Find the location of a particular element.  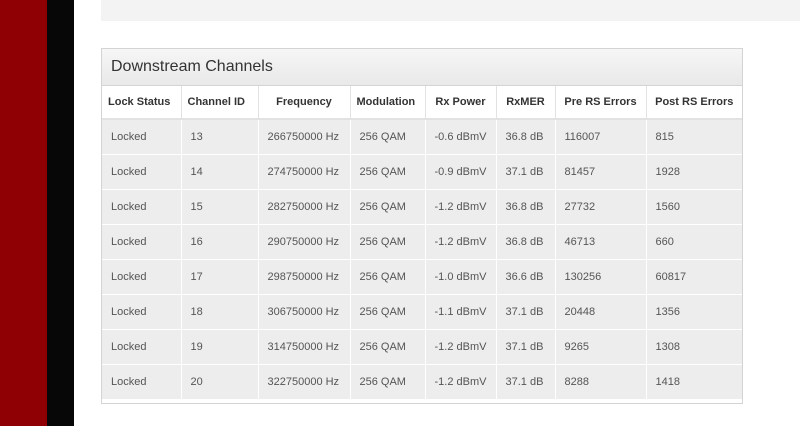

cell-frequency: 274750000 Hz is located at coordinates (304, 172).